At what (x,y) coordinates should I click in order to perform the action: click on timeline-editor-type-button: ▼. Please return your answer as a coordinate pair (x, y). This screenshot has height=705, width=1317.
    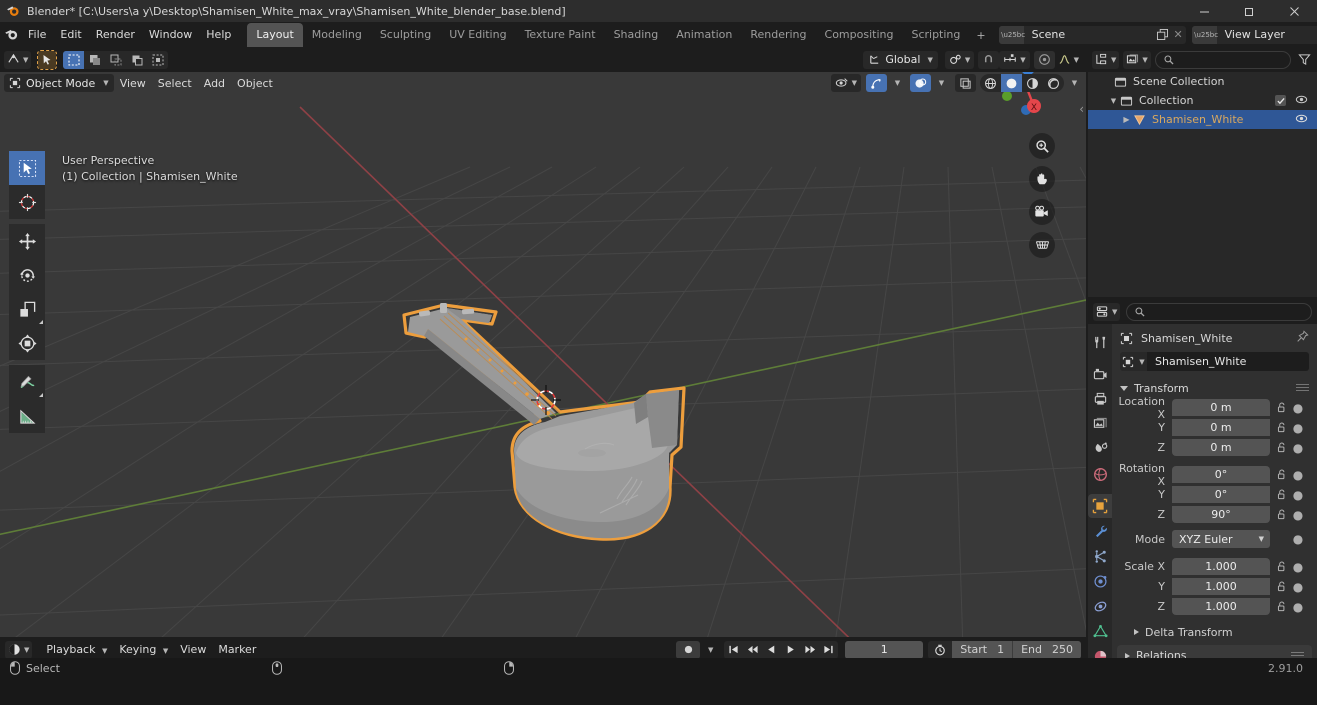
    Looking at the image, I should click on (19, 649).